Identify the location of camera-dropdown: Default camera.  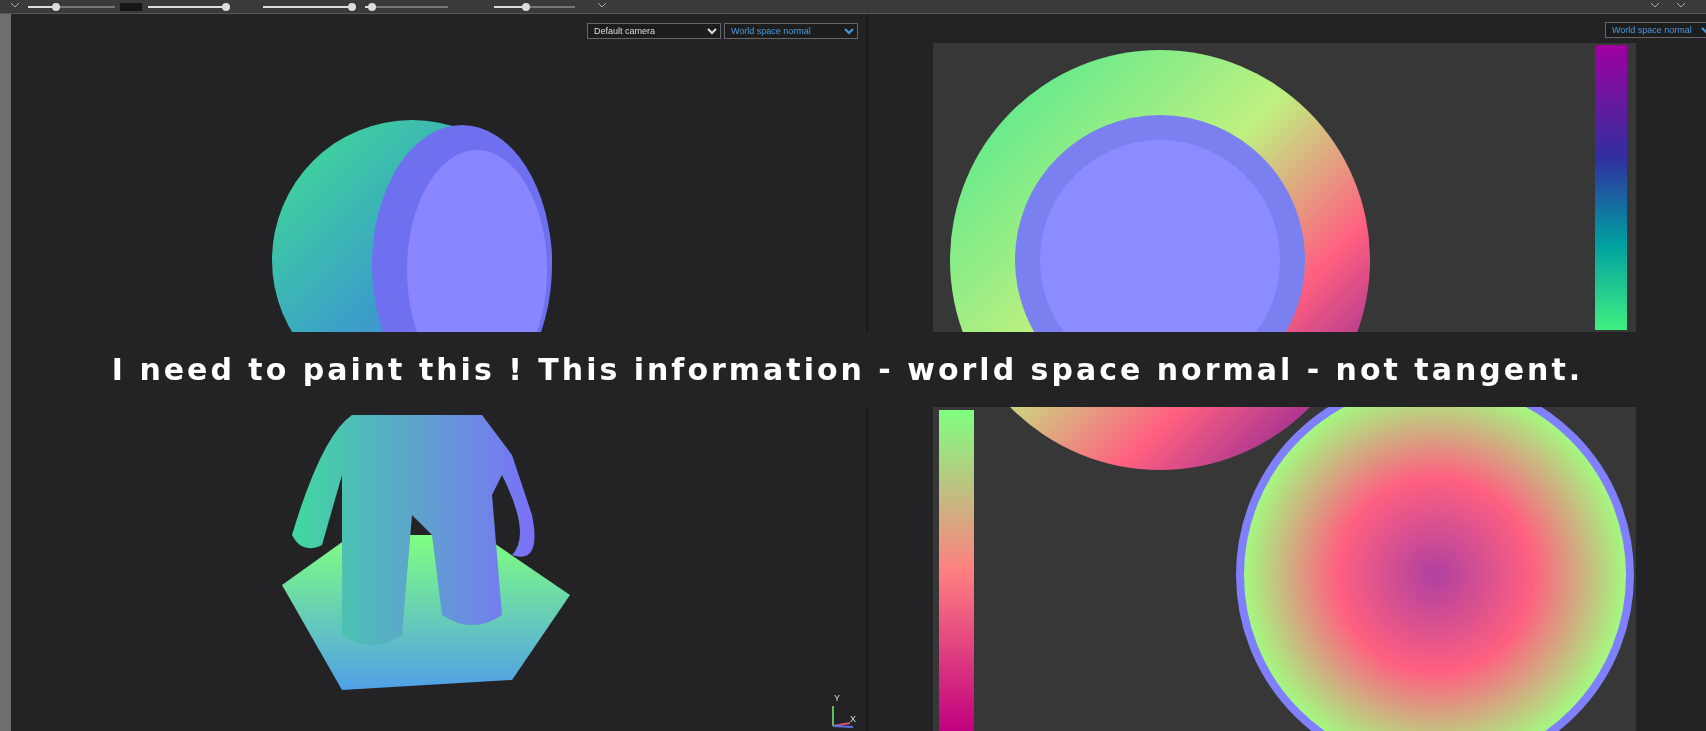
(654, 31).